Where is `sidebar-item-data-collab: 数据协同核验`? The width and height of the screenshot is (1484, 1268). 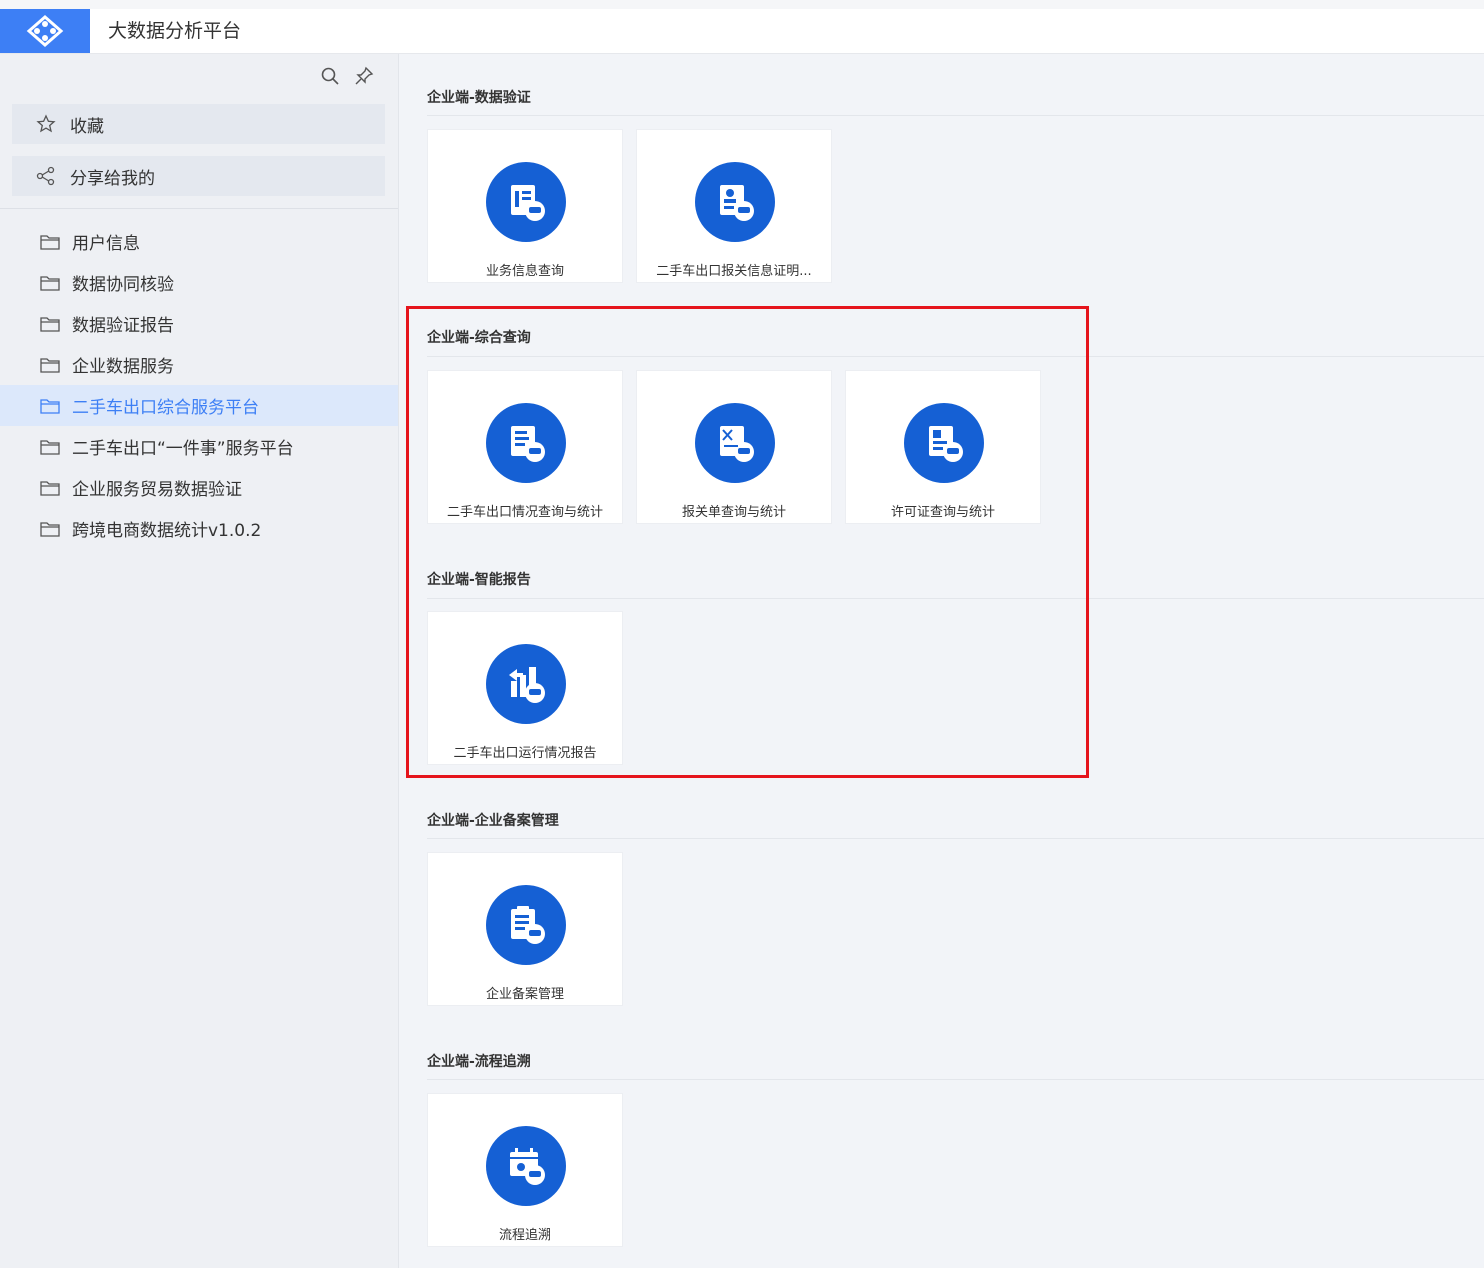
sidebar-item-data-collab: 数据协同核验 is located at coordinates (199, 282).